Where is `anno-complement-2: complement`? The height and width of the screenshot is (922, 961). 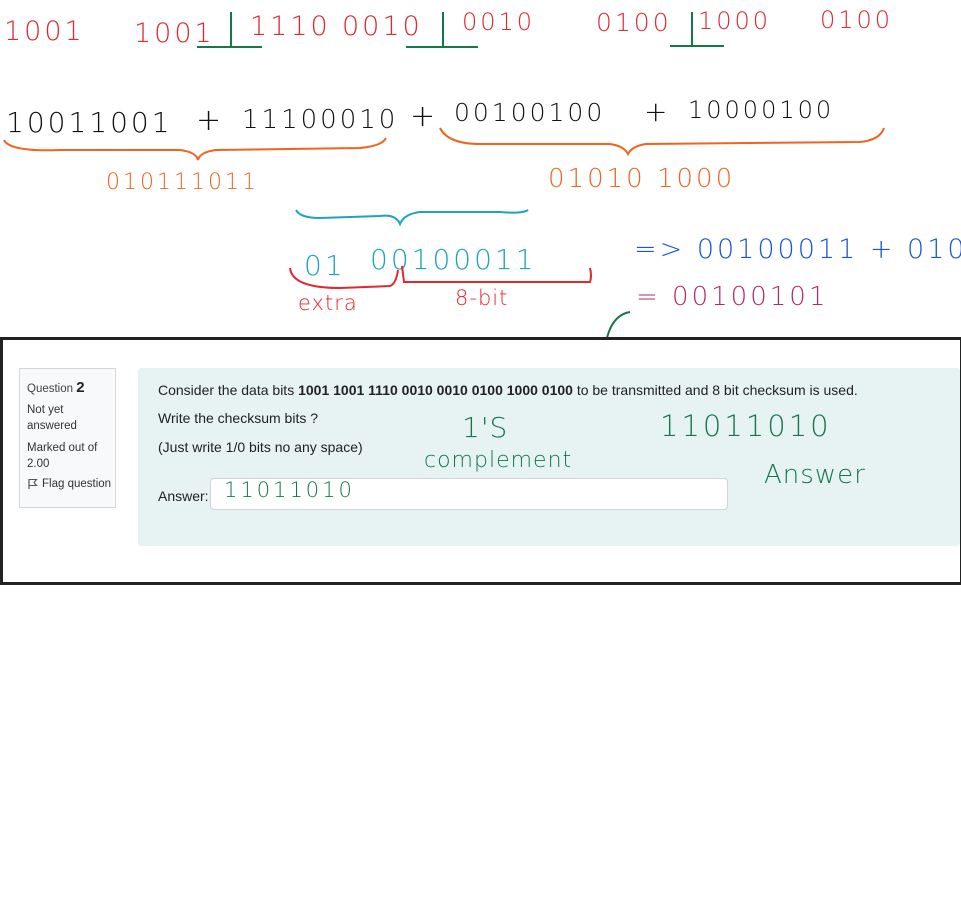 anno-complement-2: complement is located at coordinates (498, 460).